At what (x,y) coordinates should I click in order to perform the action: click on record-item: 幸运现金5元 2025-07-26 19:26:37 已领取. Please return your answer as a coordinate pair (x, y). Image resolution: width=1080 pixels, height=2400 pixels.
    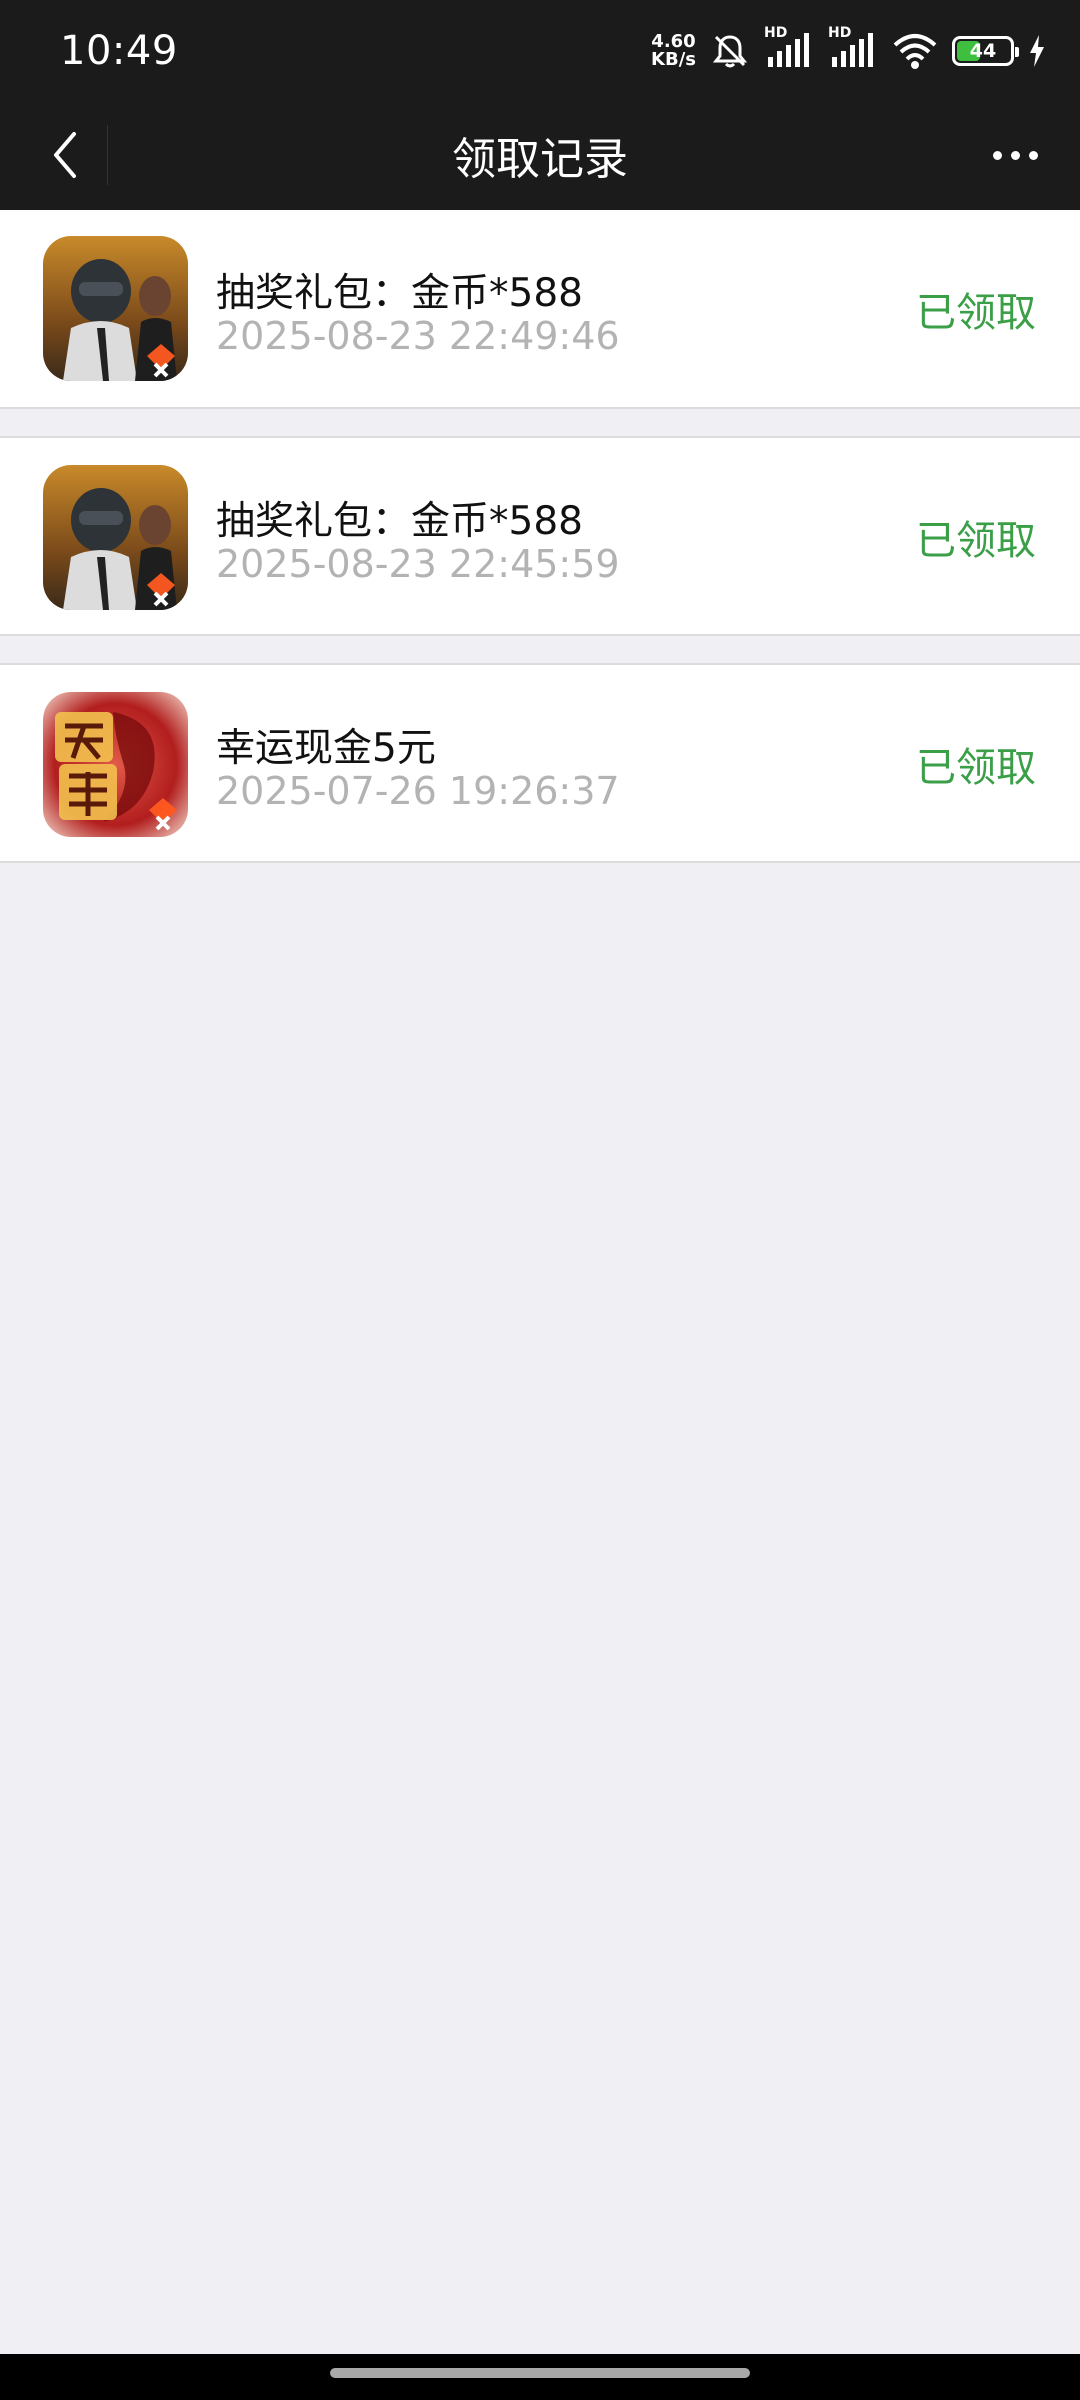
    Looking at the image, I should click on (540, 763).